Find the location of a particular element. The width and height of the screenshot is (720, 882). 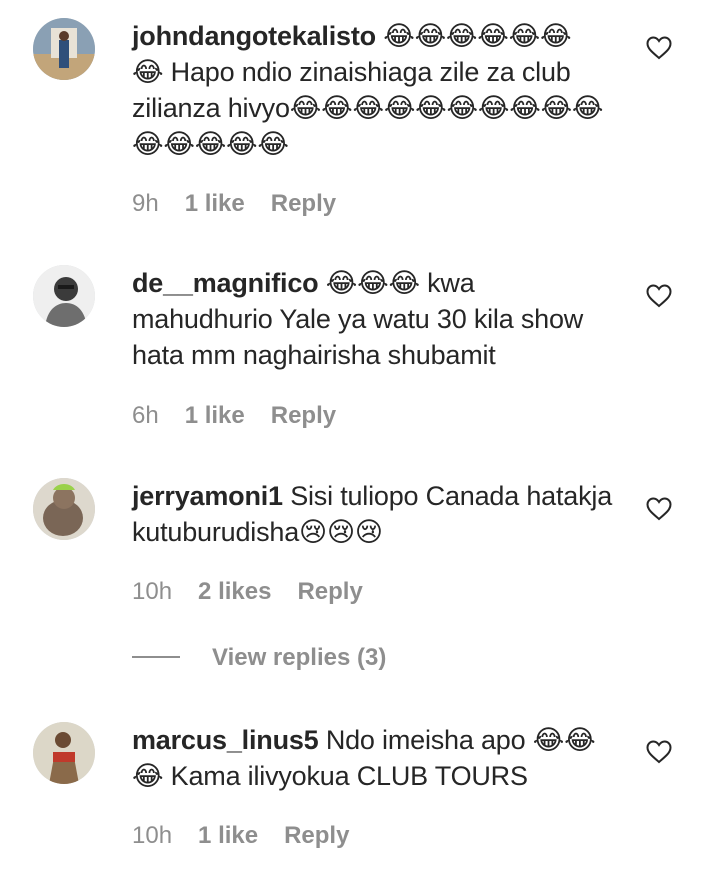

comment-meta: 10h 1 like Reply is located at coordinates (240, 836).